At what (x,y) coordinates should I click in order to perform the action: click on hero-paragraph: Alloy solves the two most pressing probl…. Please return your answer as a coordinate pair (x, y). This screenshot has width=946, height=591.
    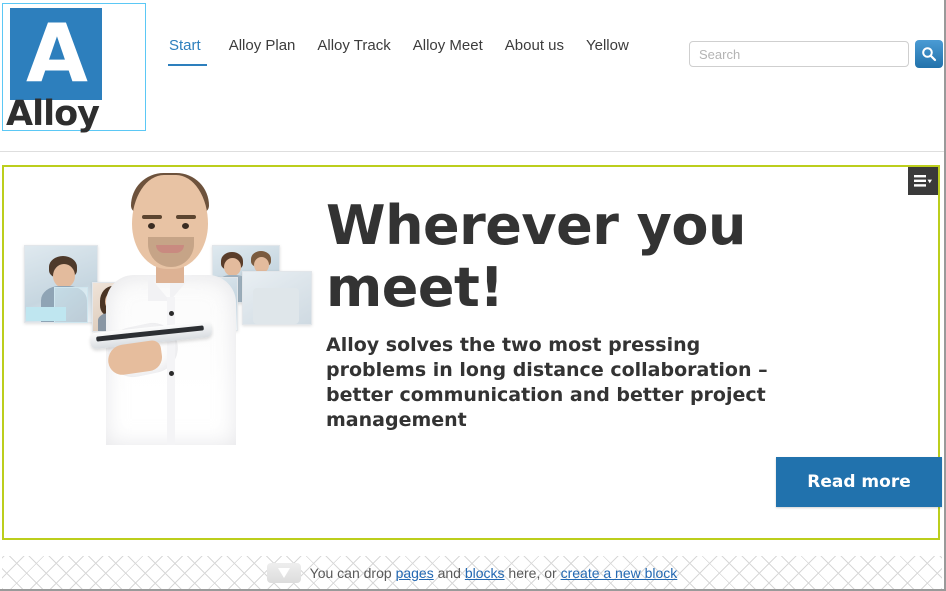
    Looking at the image, I should click on (547, 382).